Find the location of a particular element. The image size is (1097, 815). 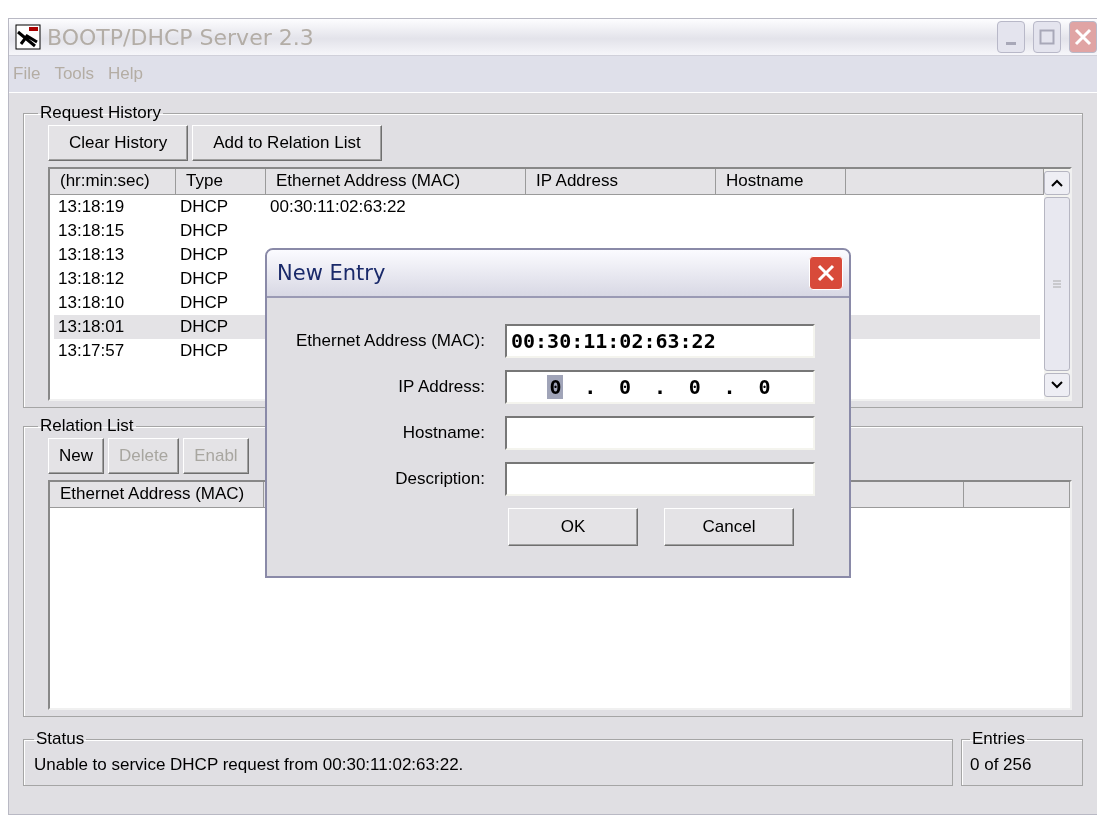

dialog-button: Cancel is located at coordinates (729, 527).